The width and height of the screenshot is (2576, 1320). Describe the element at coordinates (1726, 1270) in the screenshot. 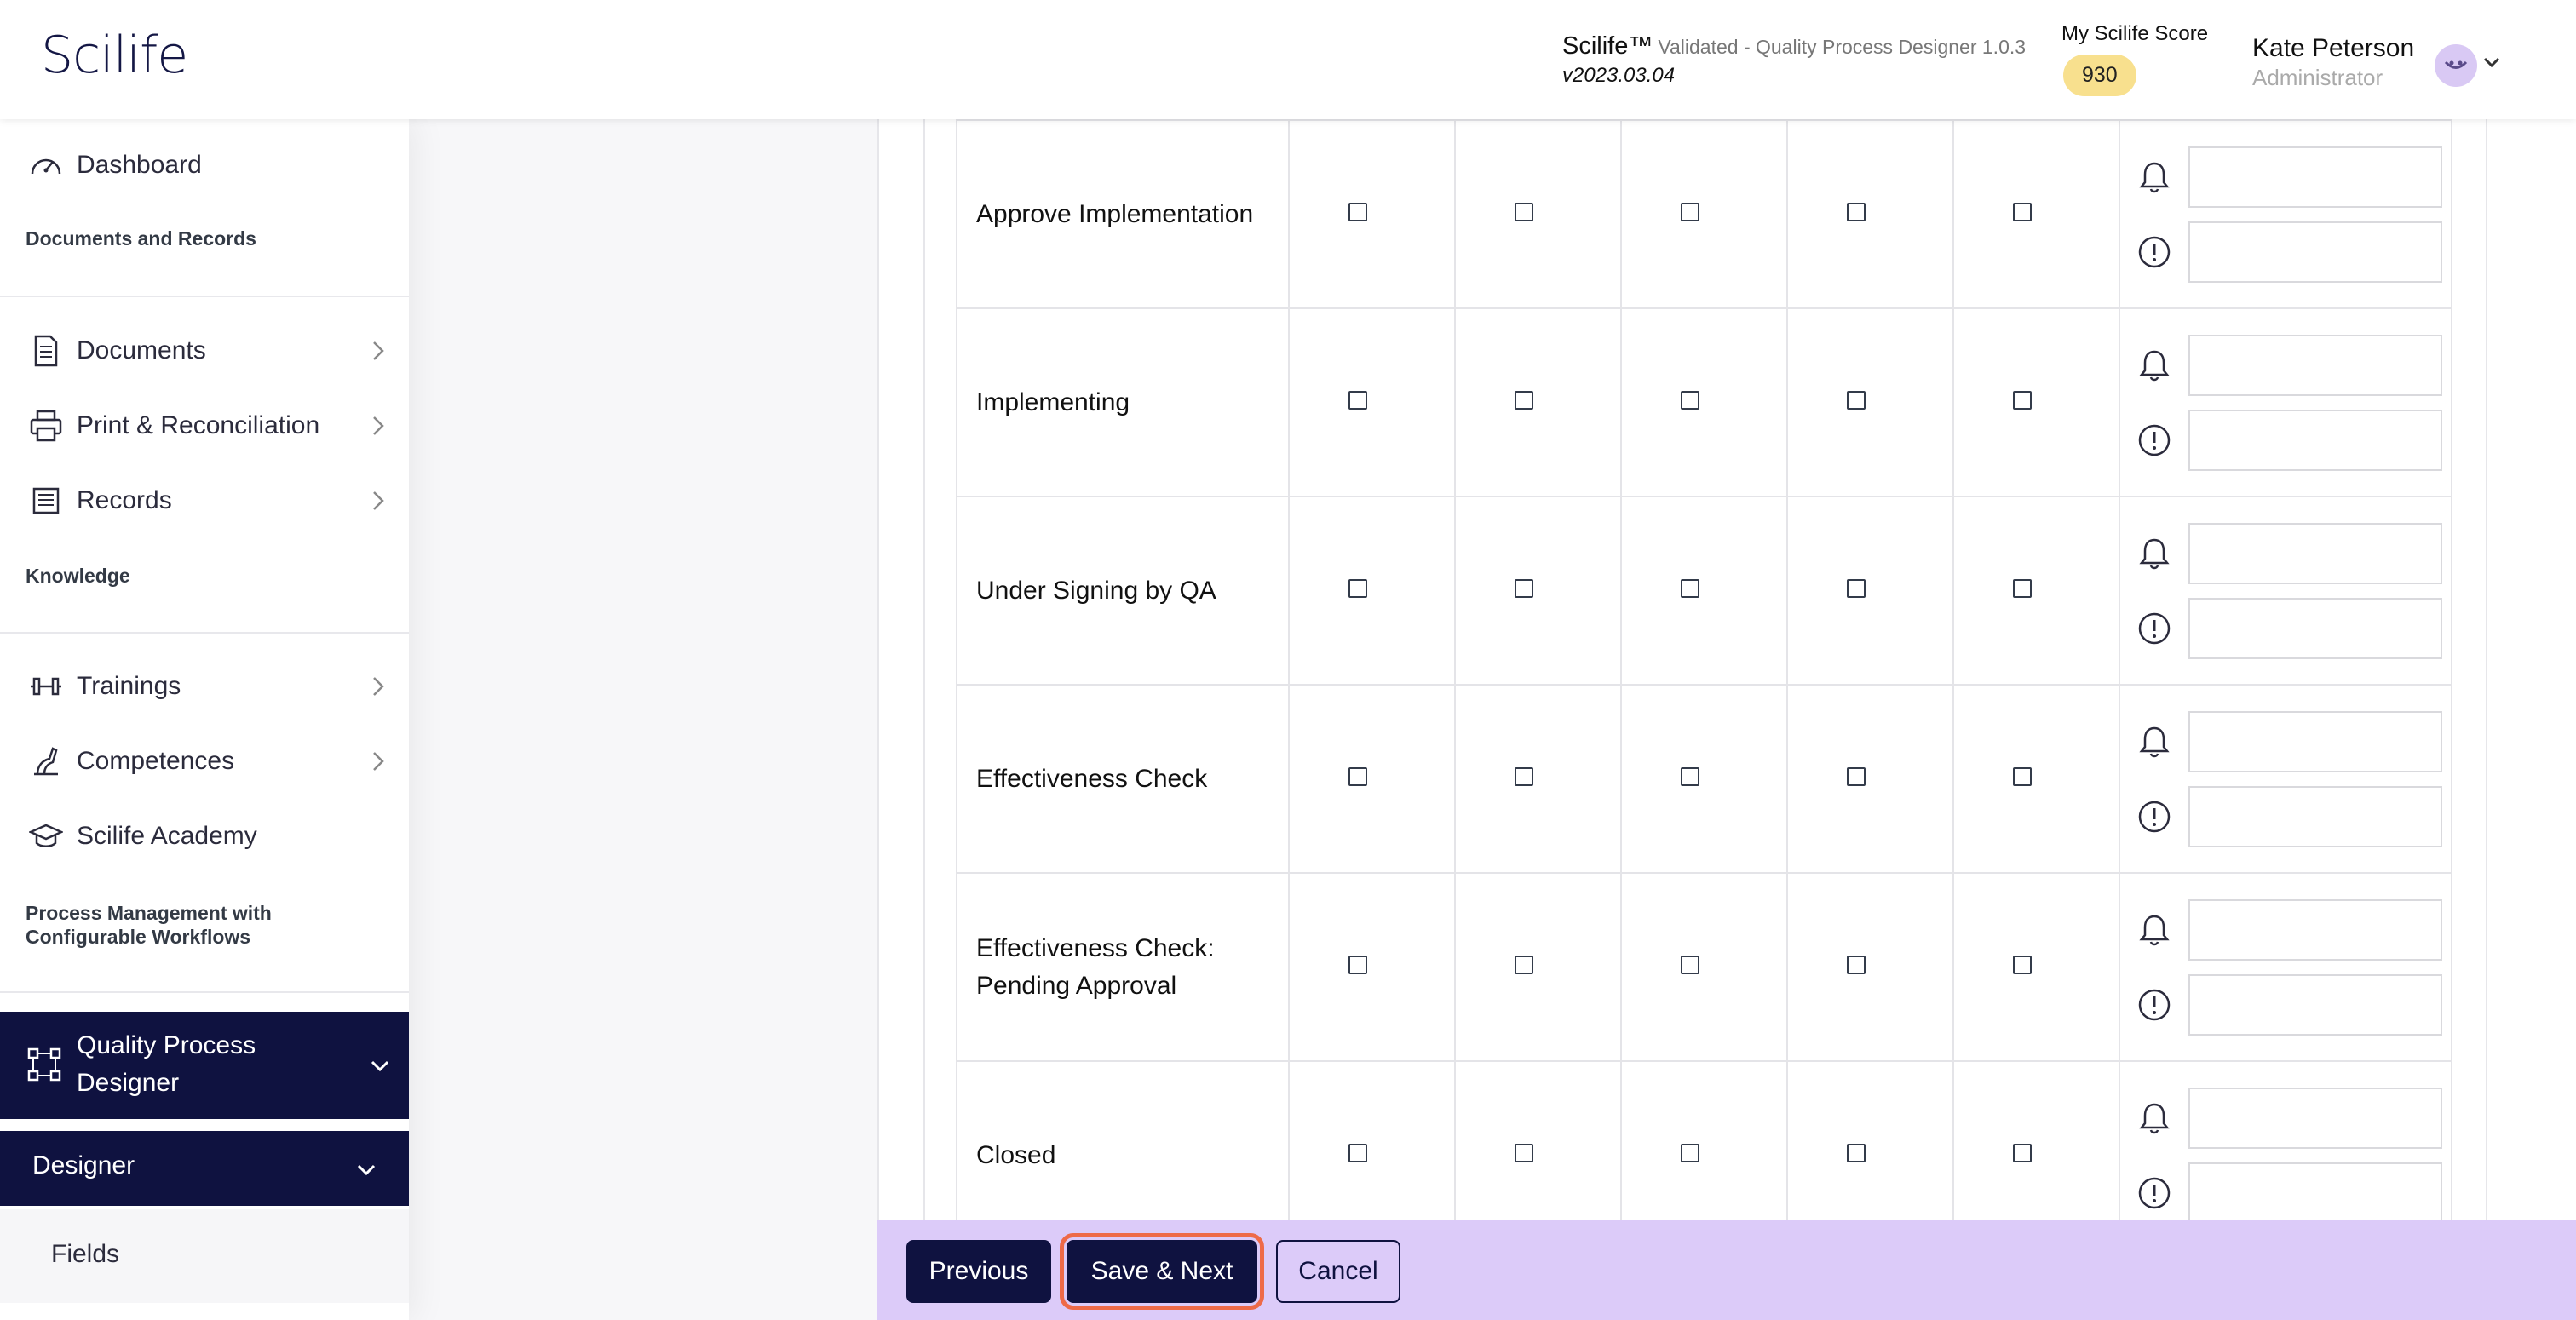

I see `wizard-footer: Previous Save & Next Cancel` at that location.